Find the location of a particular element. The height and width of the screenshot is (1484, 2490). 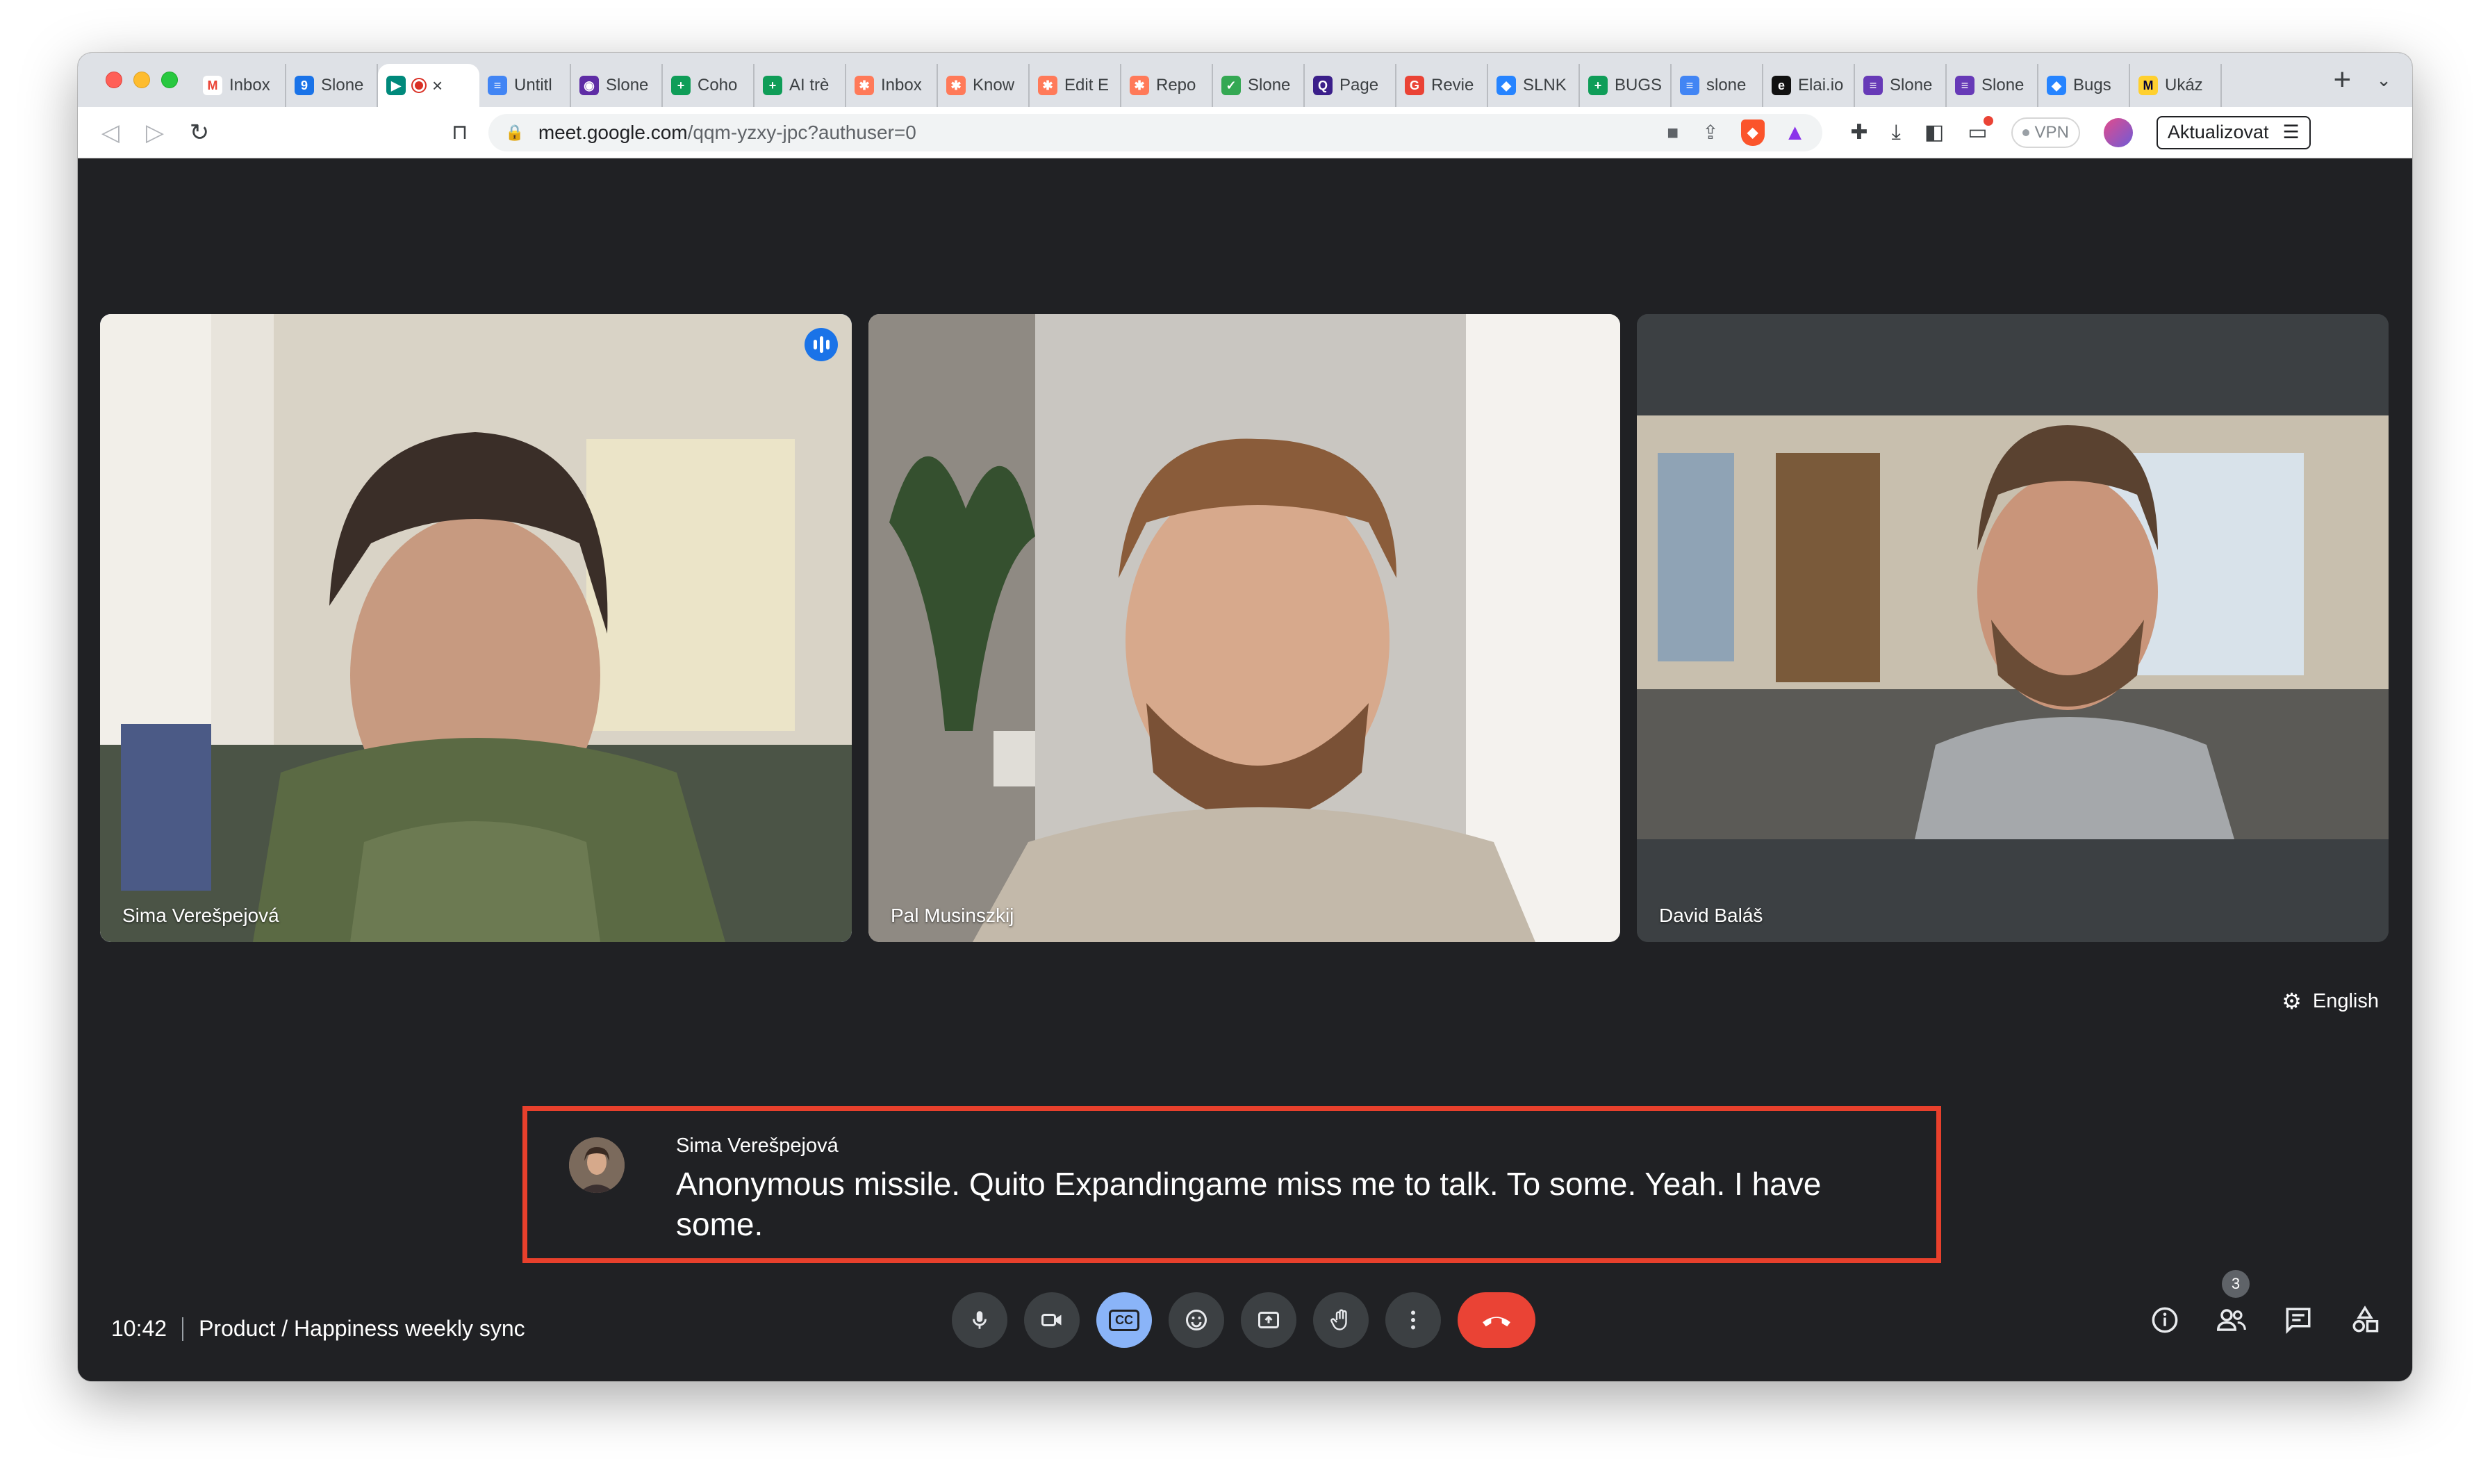

tab: ✱ Repo is located at coordinates (1167, 85).